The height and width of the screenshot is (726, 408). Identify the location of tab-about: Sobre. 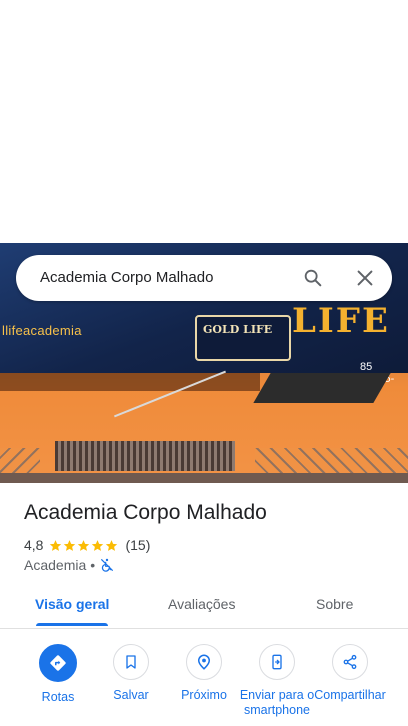
(334, 604).